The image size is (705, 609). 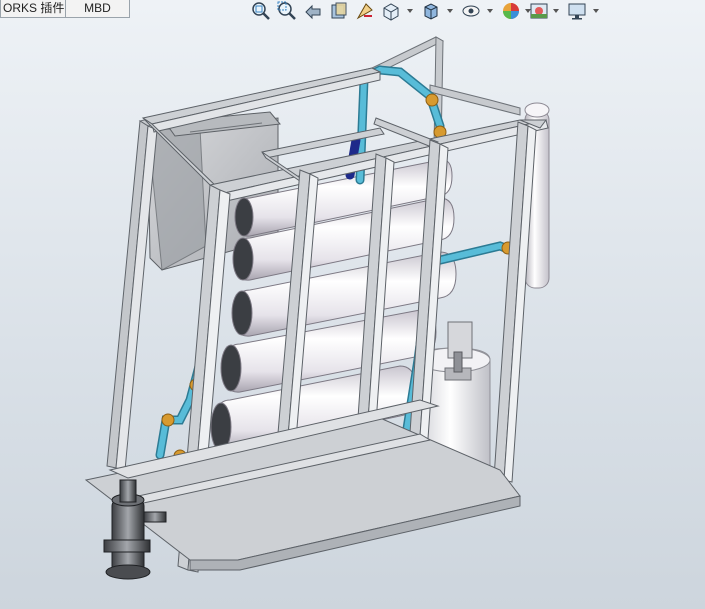 What do you see at coordinates (261, 11) in the screenshot?
I see `zoom-to-fit-icon` at bounding box center [261, 11].